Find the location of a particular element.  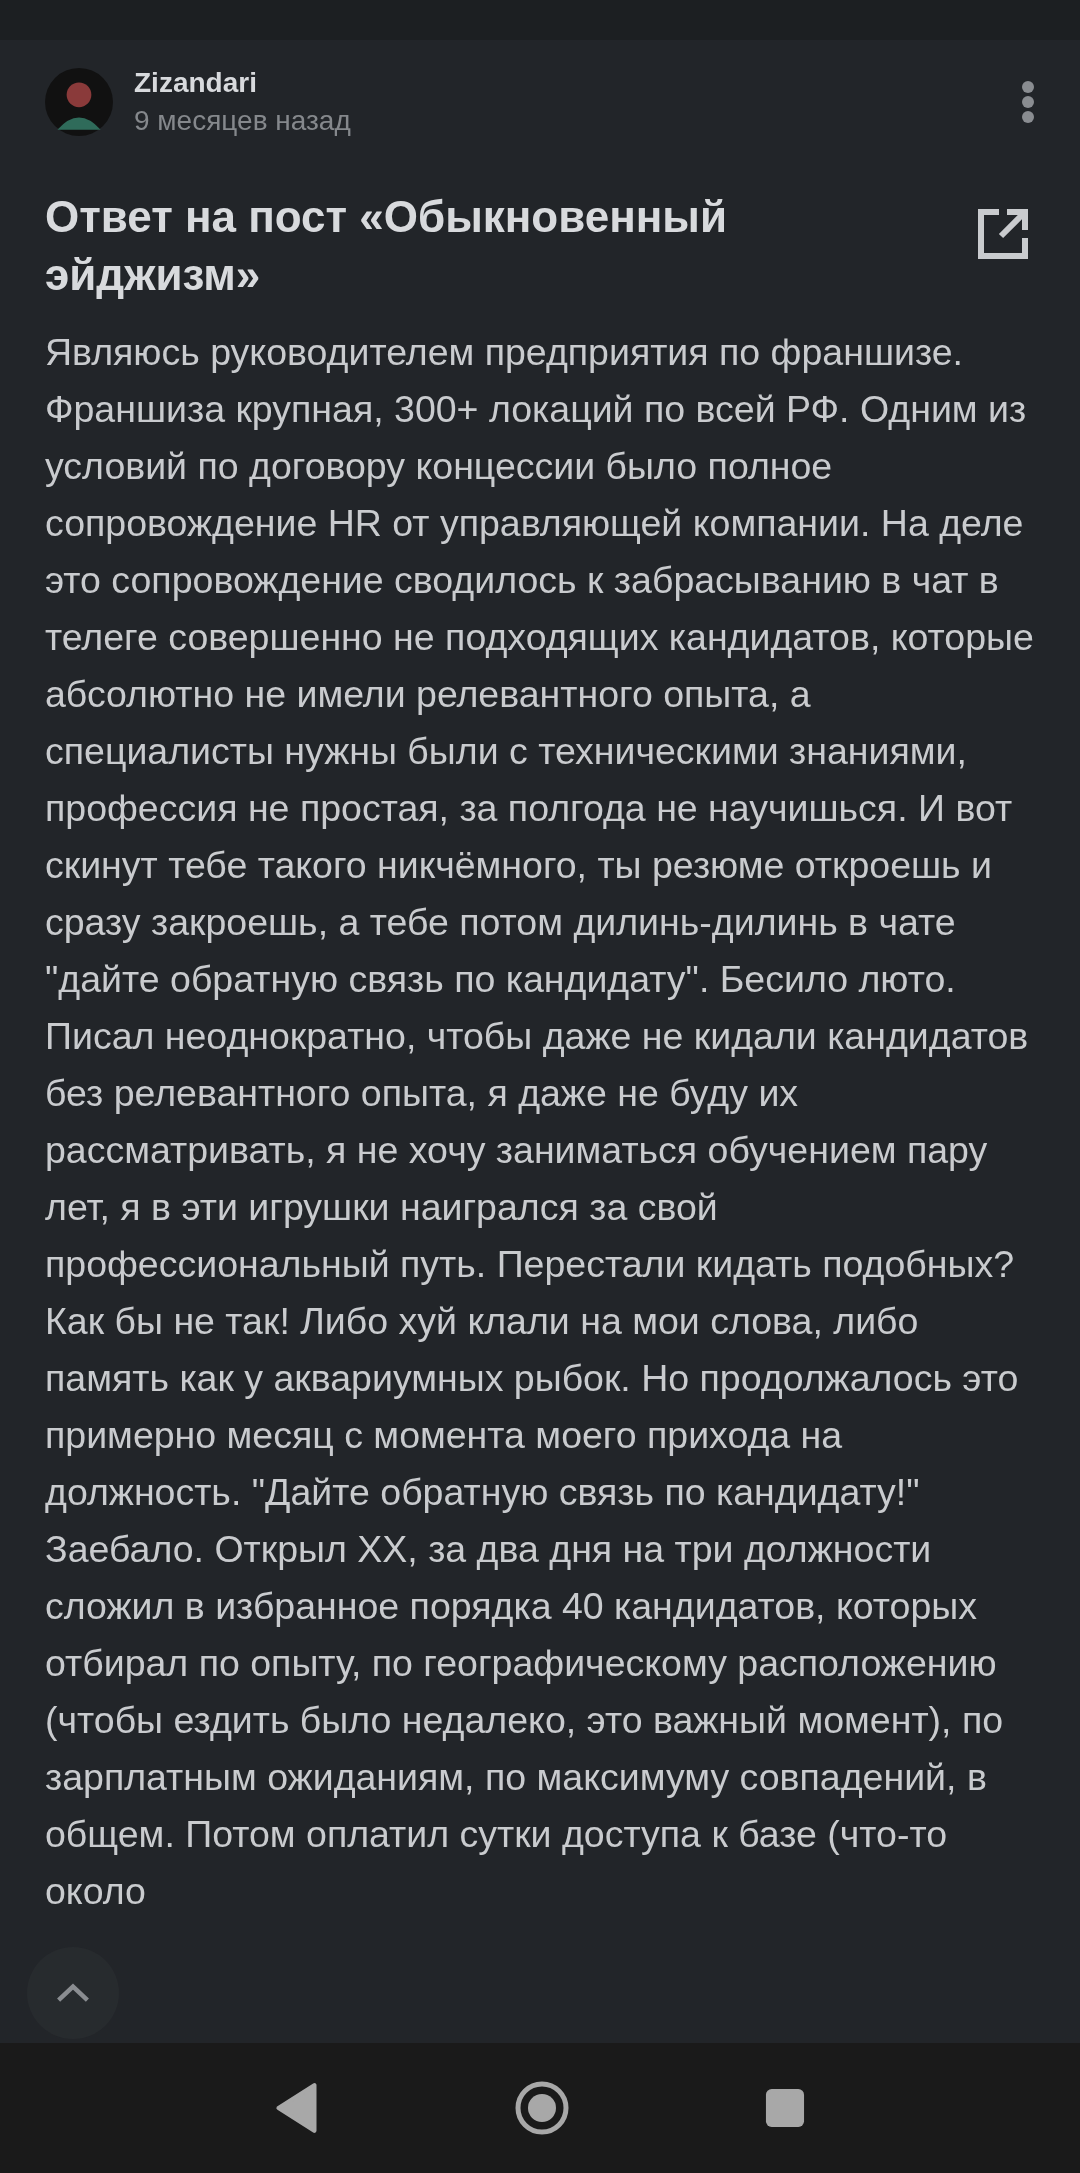

more-icon is located at coordinates (1028, 102).